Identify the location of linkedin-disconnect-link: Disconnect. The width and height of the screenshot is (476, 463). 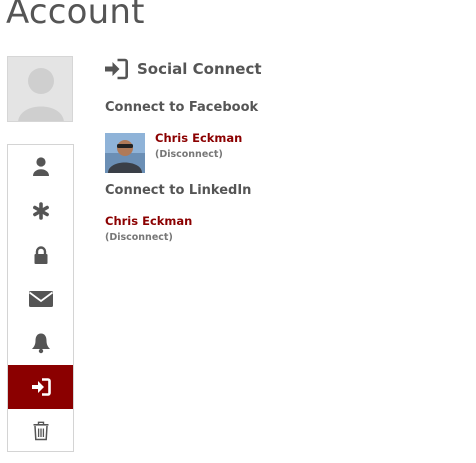
(138, 237).